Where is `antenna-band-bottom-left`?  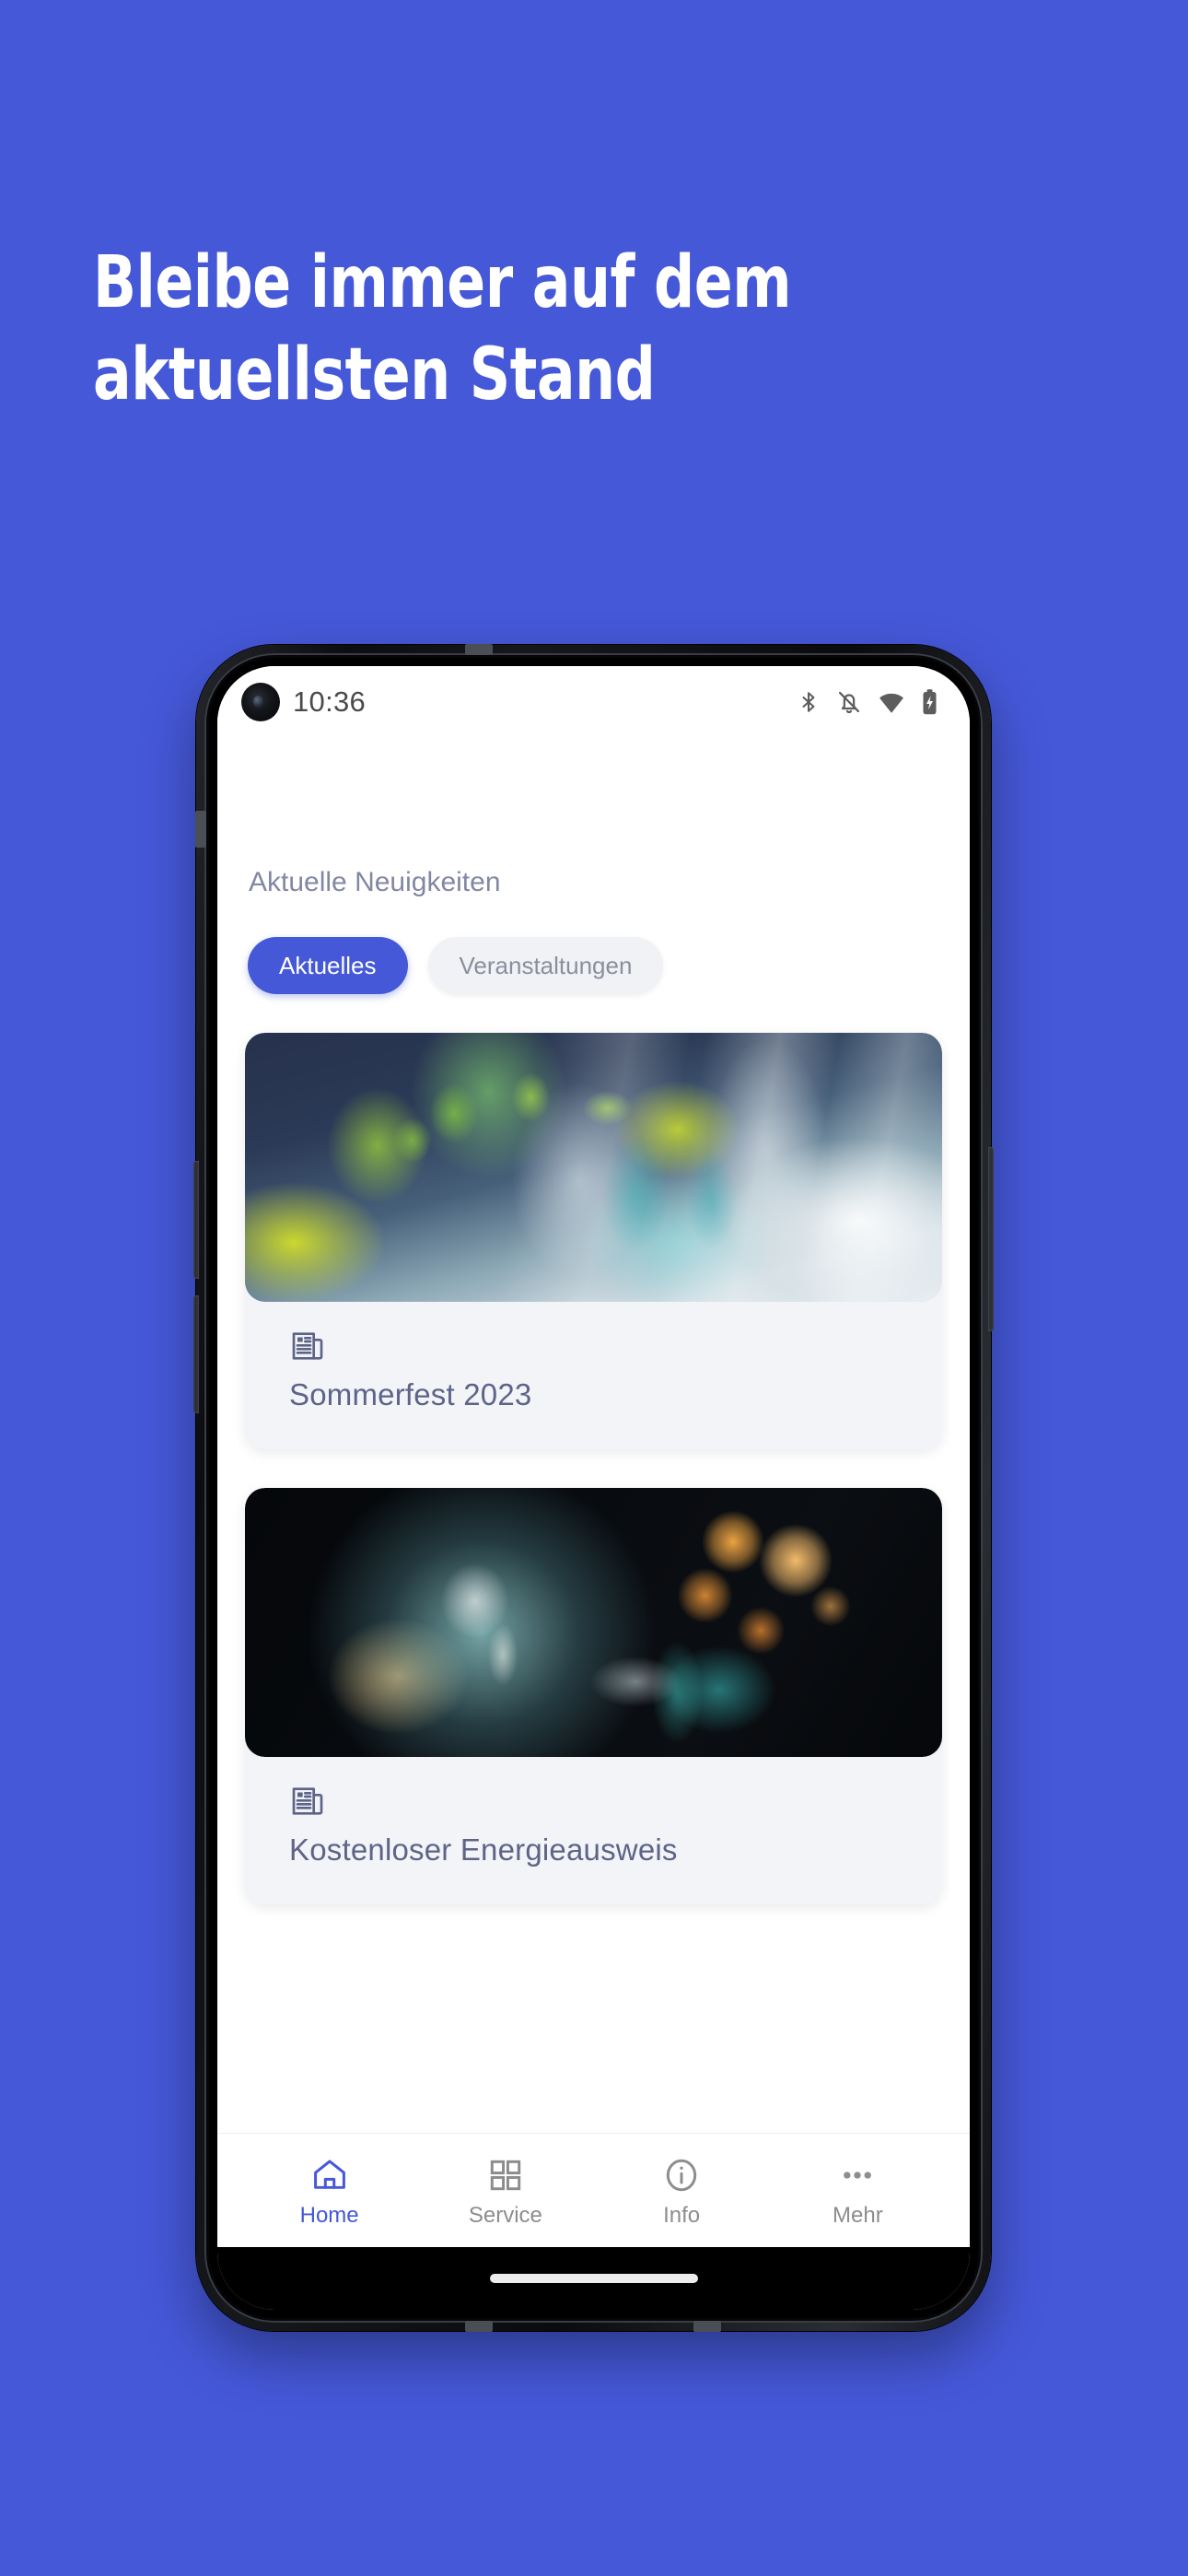
antenna-band-bottom-left is located at coordinates (479, 2326).